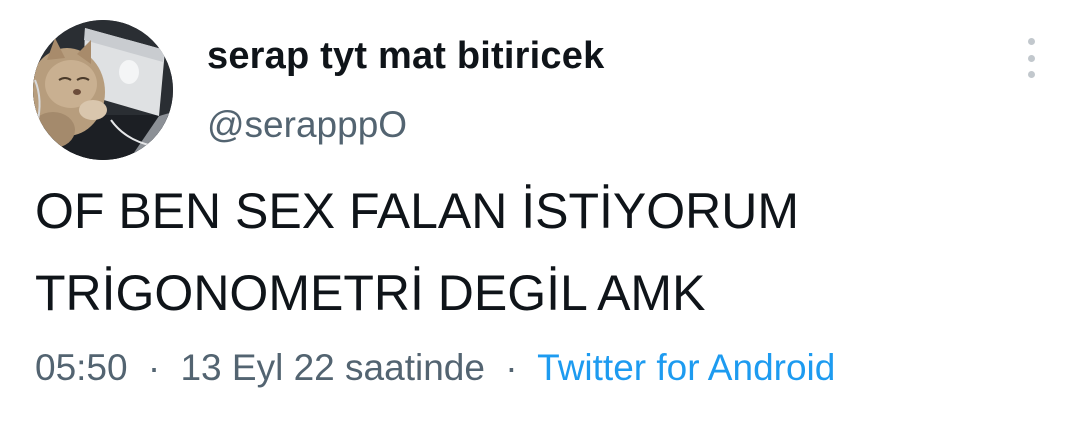  Describe the element at coordinates (686, 367) in the screenshot. I see `tweet-source-link: Twitter for Android` at that location.